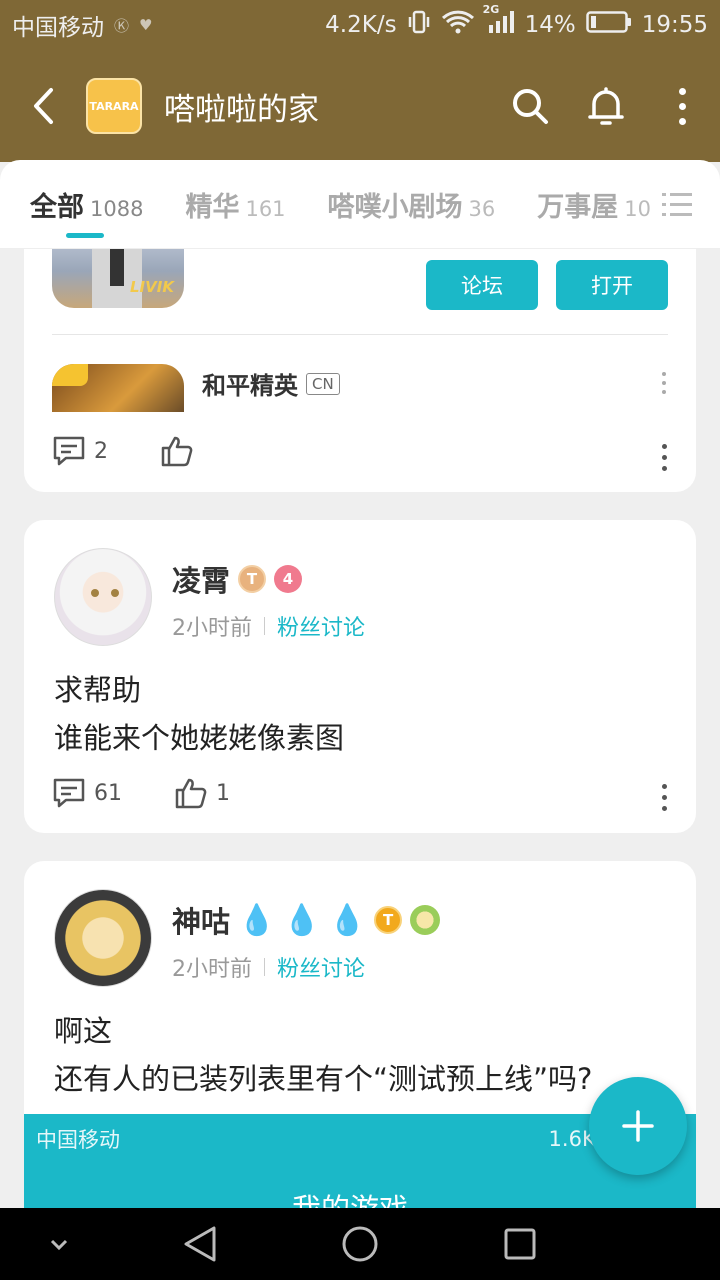 Image resolution: width=720 pixels, height=1280 pixels. Describe the element at coordinates (85, 235) in the screenshot. I see `tab-active-indicator` at that location.